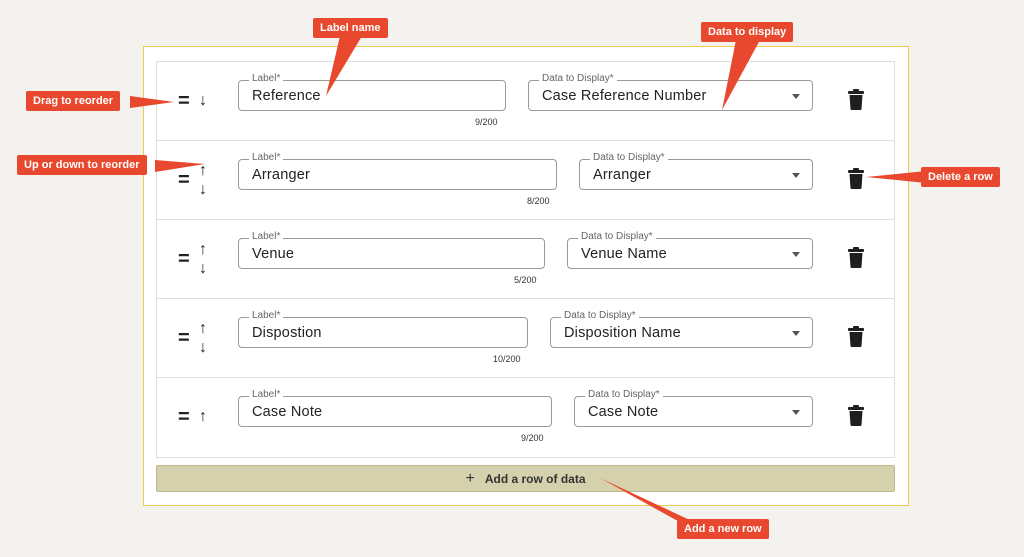 This screenshot has height=557, width=1024. Describe the element at coordinates (350, 28) in the screenshot. I see `label-name-callout: Label name` at that location.